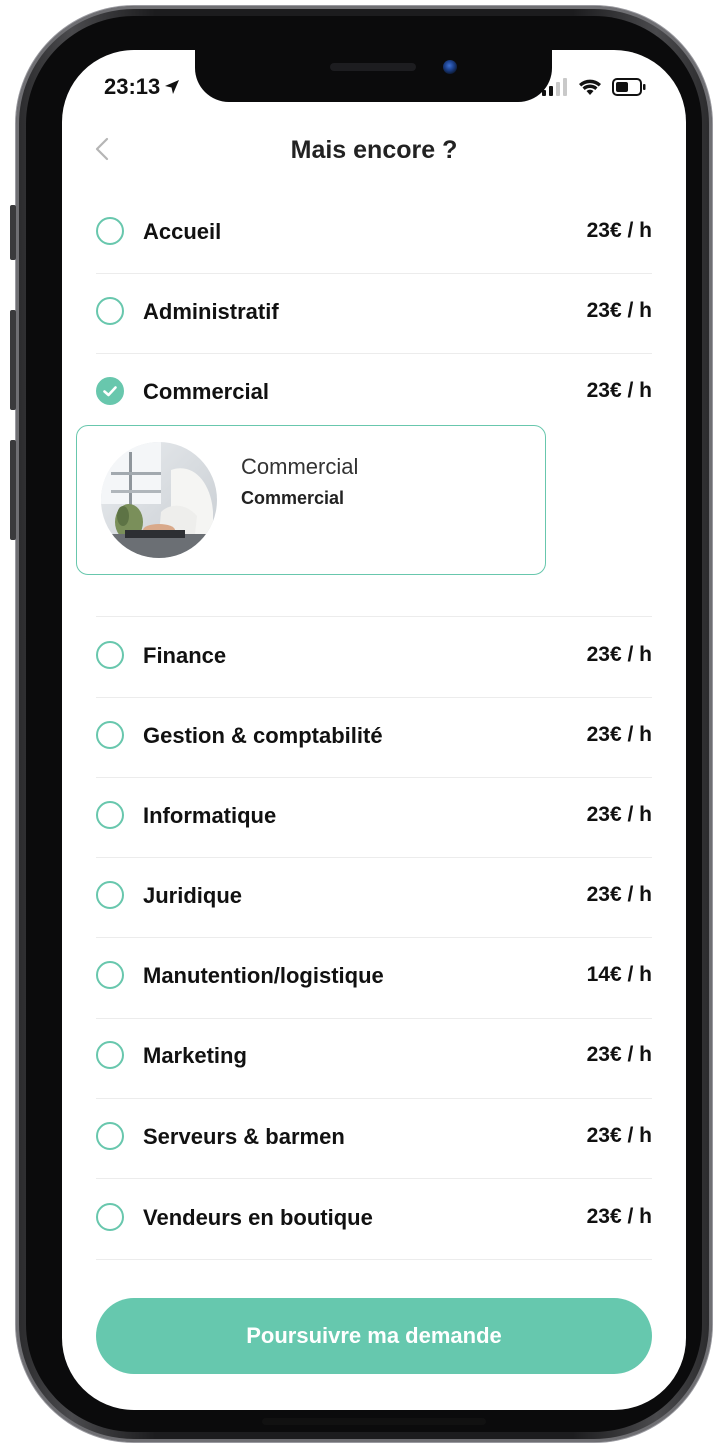 The width and height of the screenshot is (727, 1449). What do you see at coordinates (374, 1220) in the screenshot?
I see `category-row-vendeurs: Vendeurs en boutique 23€ / h` at bounding box center [374, 1220].